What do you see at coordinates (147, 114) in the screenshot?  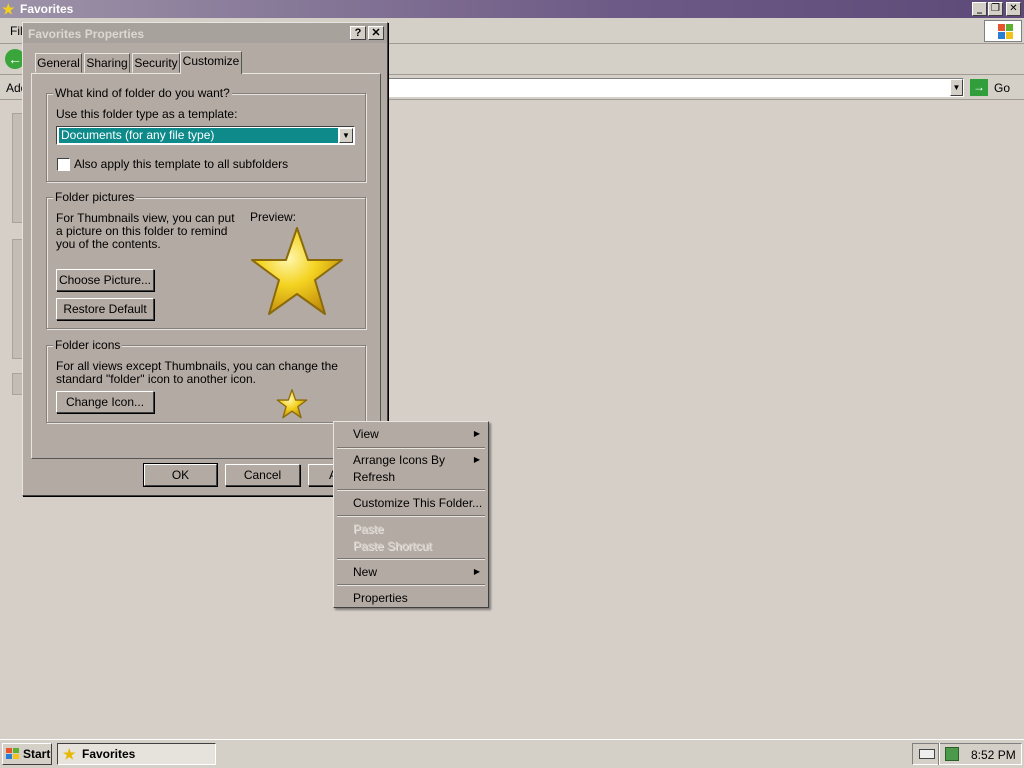 I see `template-label: Use this folder type as a template:` at bounding box center [147, 114].